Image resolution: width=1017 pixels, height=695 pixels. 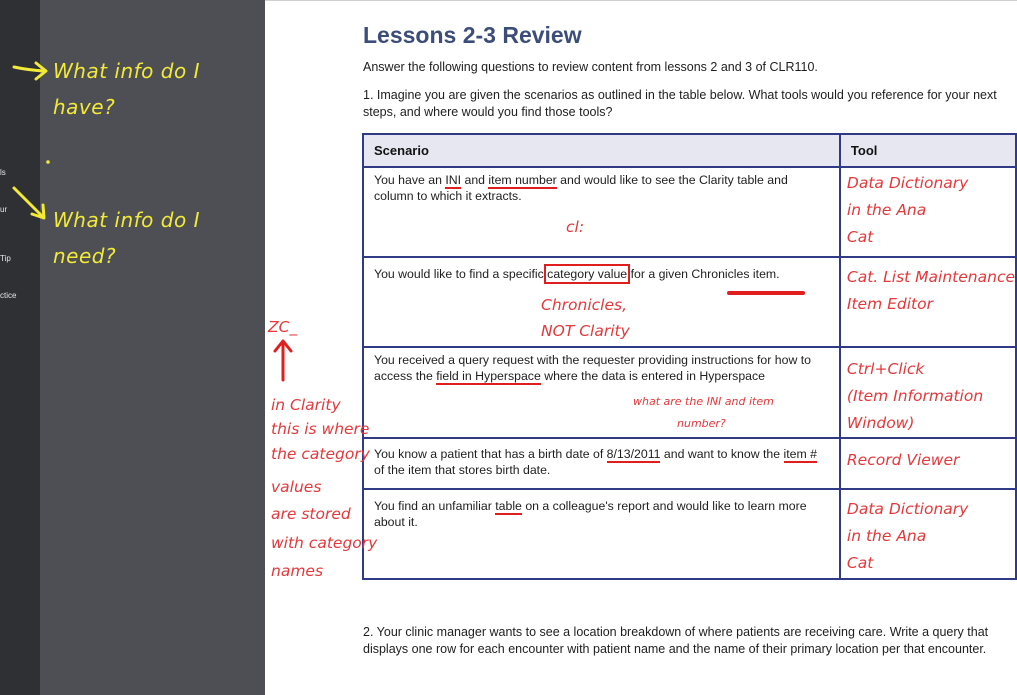 What do you see at coordinates (297, 571) in the screenshot?
I see `ink-clarity-note-7: names` at bounding box center [297, 571].